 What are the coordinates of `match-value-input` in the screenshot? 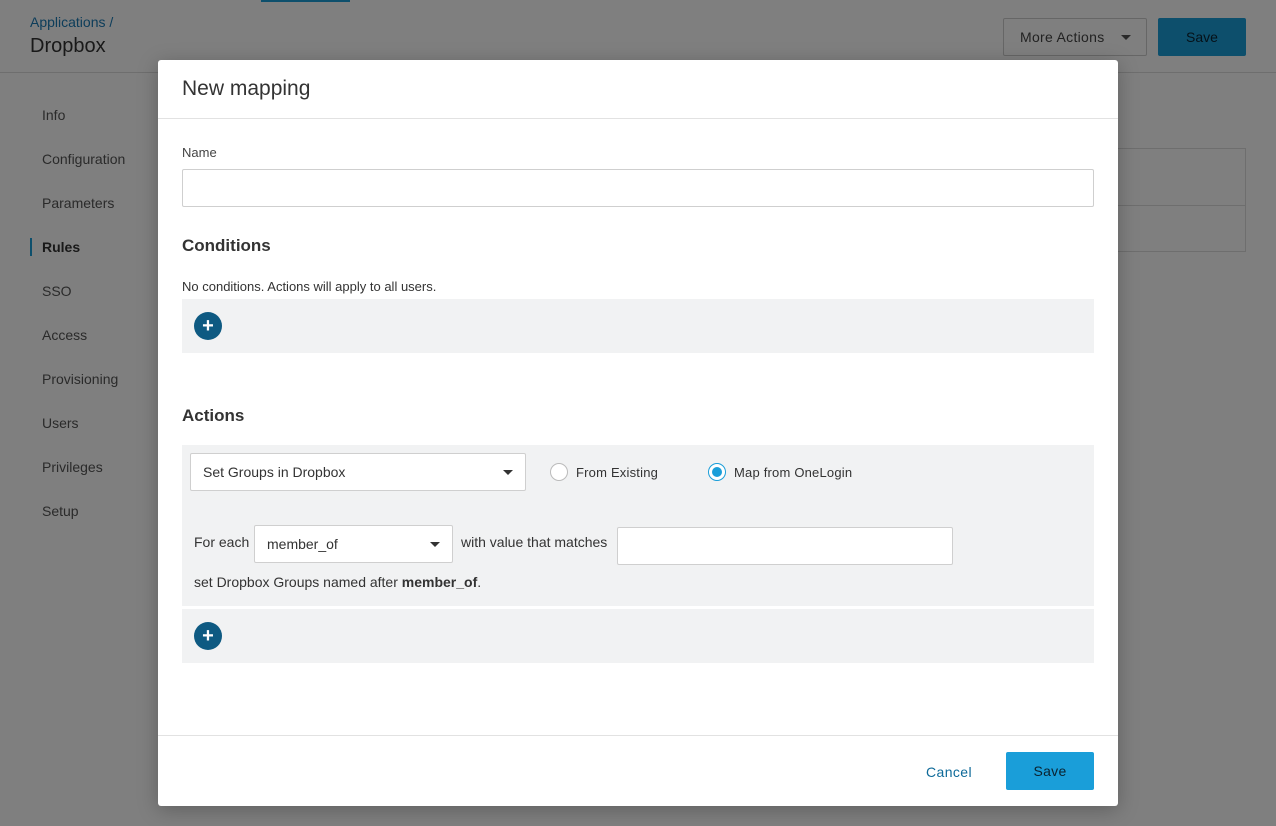 It's located at (785, 546).